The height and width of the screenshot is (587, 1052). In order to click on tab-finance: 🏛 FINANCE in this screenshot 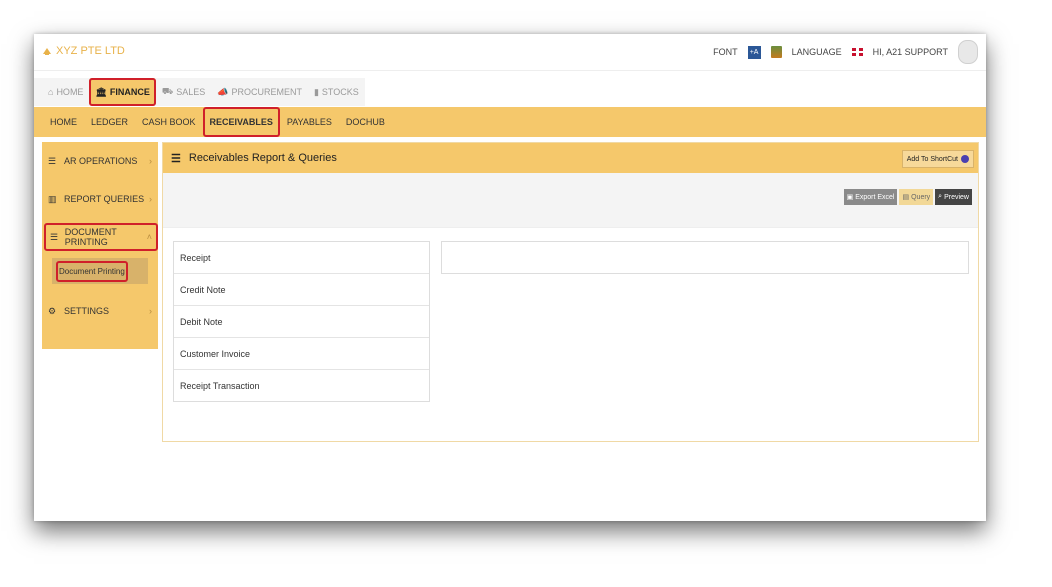, I will do `click(122, 92)`.